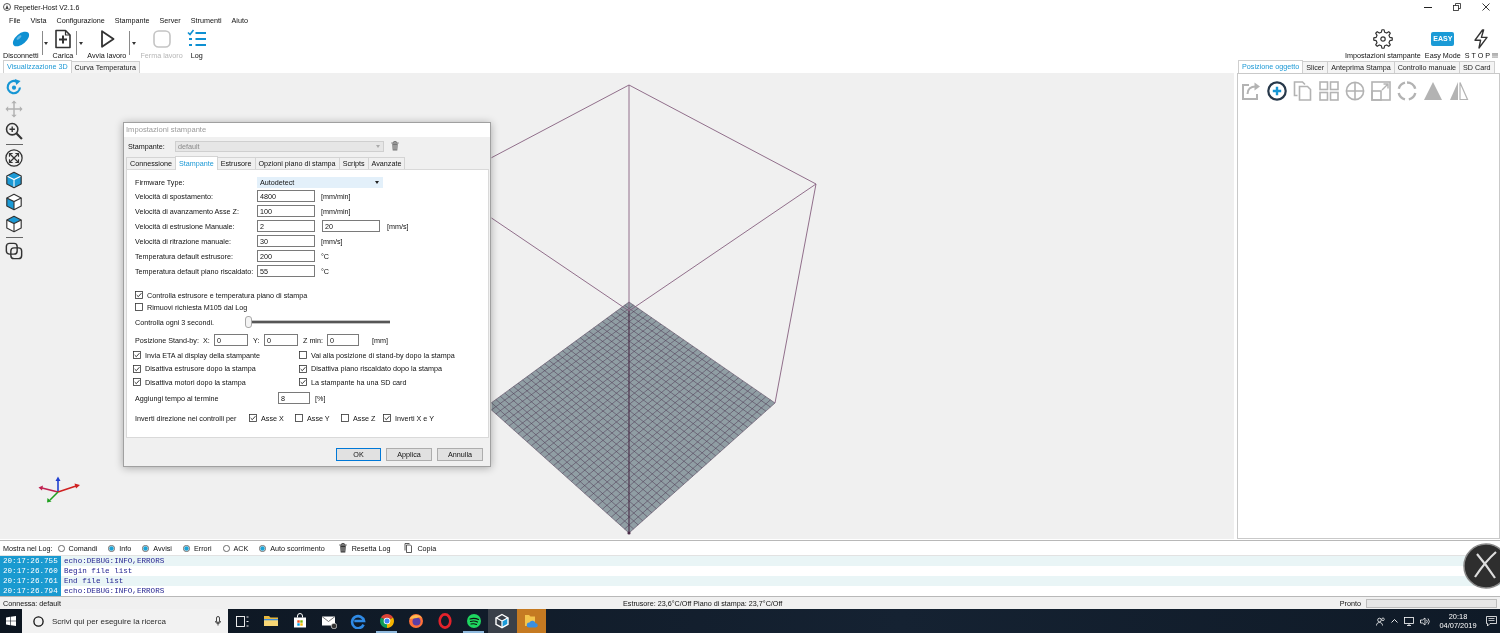 The width and height of the screenshot is (1500, 633). I want to click on expand-circle-icon, so click(14, 158).